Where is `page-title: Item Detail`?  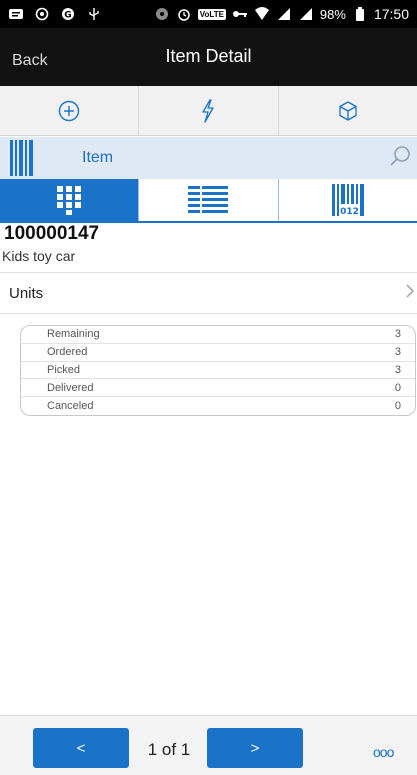
page-title: Item Detail is located at coordinates (208, 56).